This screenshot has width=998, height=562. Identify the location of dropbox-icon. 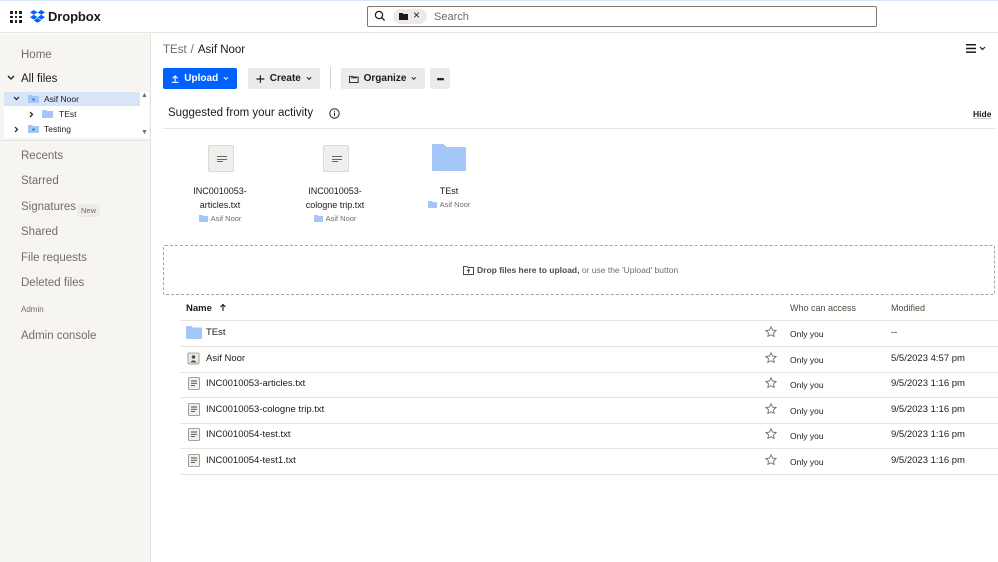
(37, 16).